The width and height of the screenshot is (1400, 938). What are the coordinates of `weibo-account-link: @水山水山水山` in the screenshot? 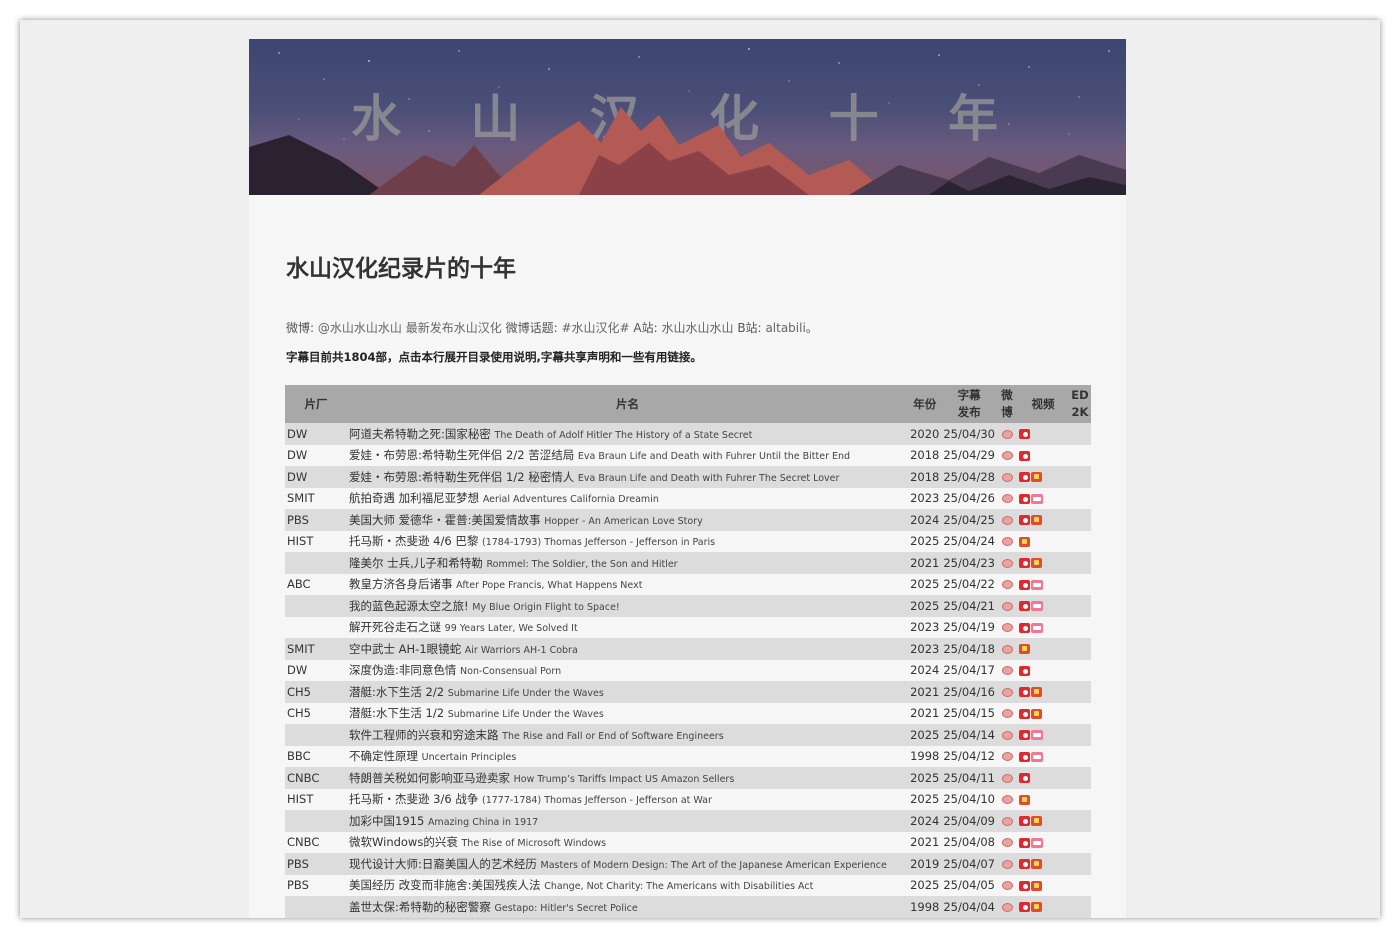 It's located at (360, 328).